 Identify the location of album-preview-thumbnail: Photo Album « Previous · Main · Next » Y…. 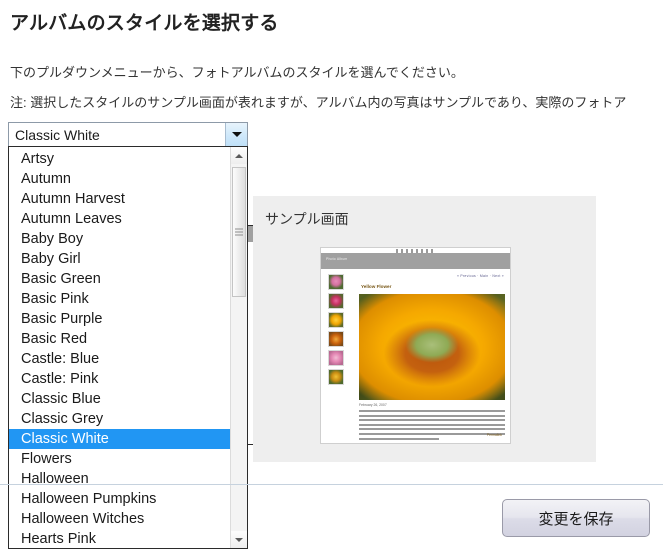
(415, 345).